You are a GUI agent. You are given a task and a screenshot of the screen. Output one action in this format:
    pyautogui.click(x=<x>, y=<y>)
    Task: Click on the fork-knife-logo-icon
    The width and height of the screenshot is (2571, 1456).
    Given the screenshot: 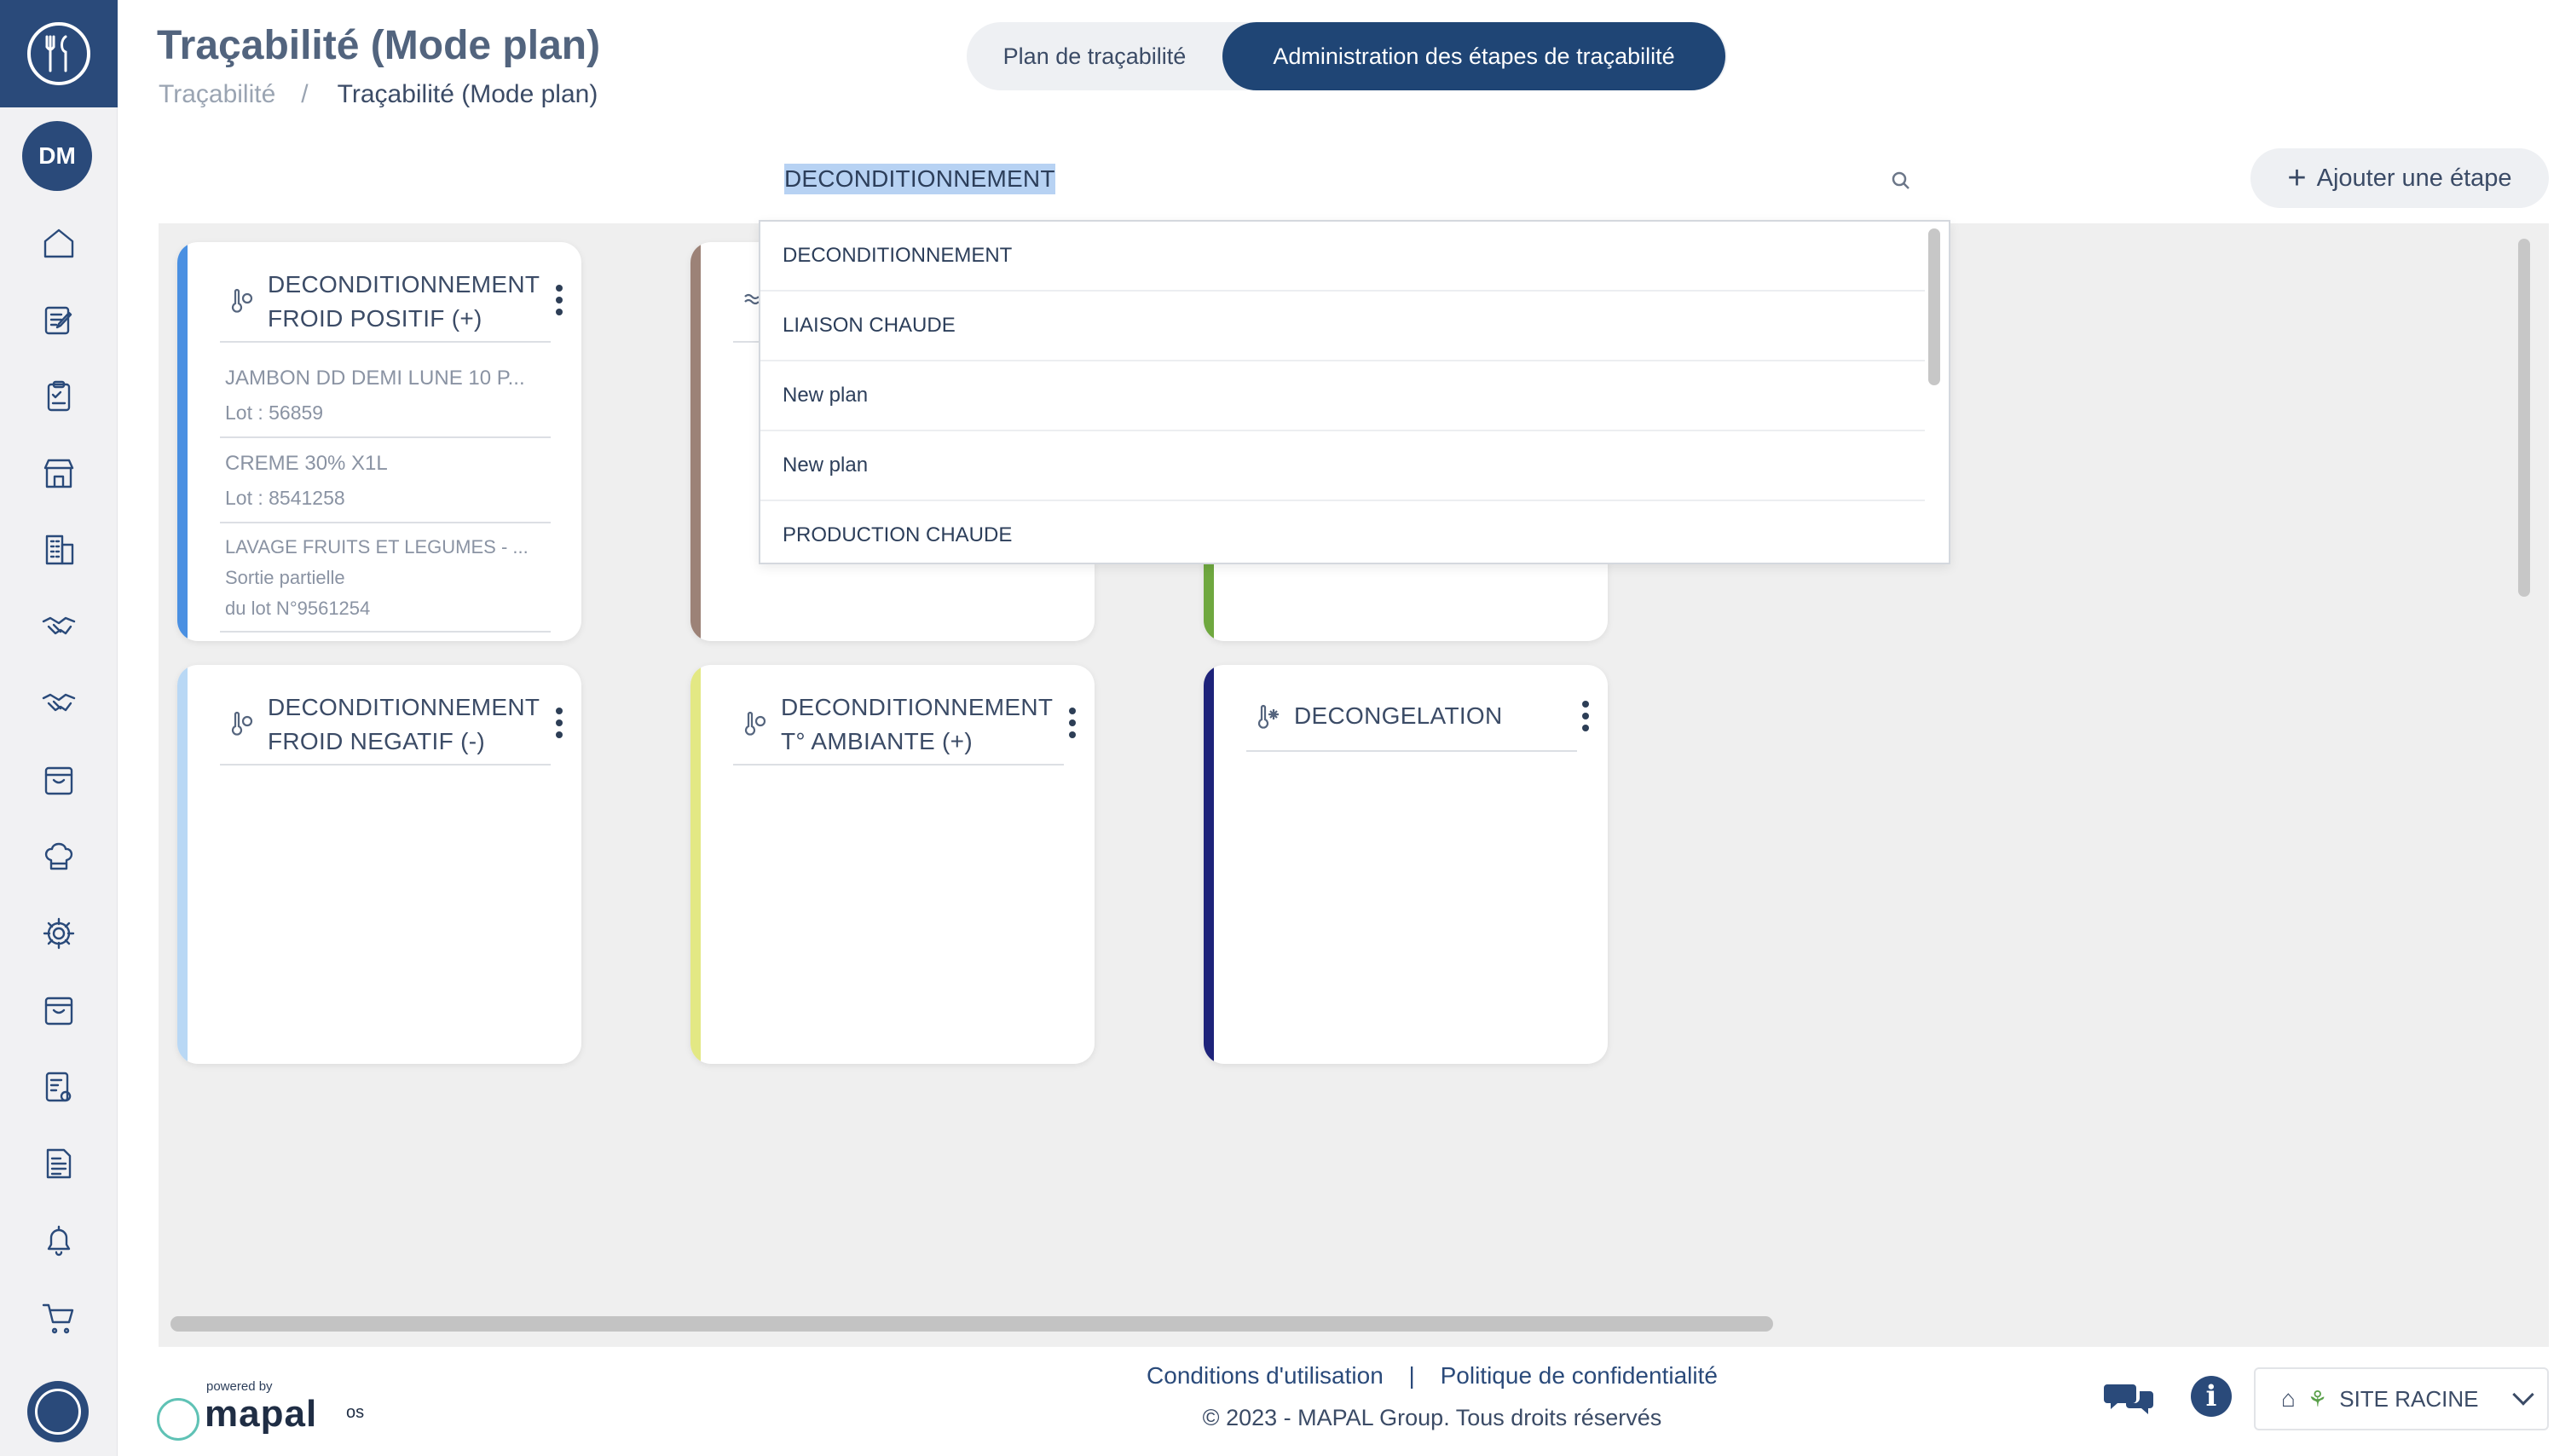 What is the action you would take?
    pyautogui.click(x=59, y=53)
    